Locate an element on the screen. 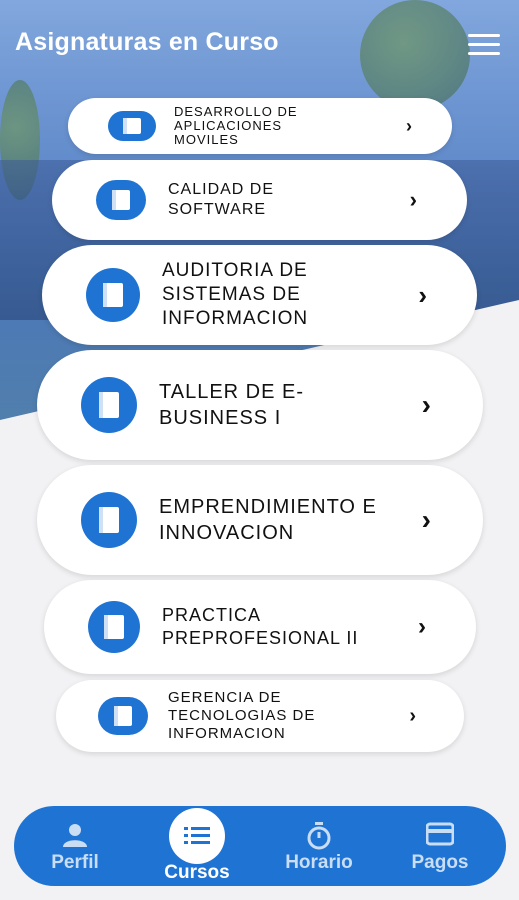  nav-cursos: Cursos is located at coordinates (197, 844).